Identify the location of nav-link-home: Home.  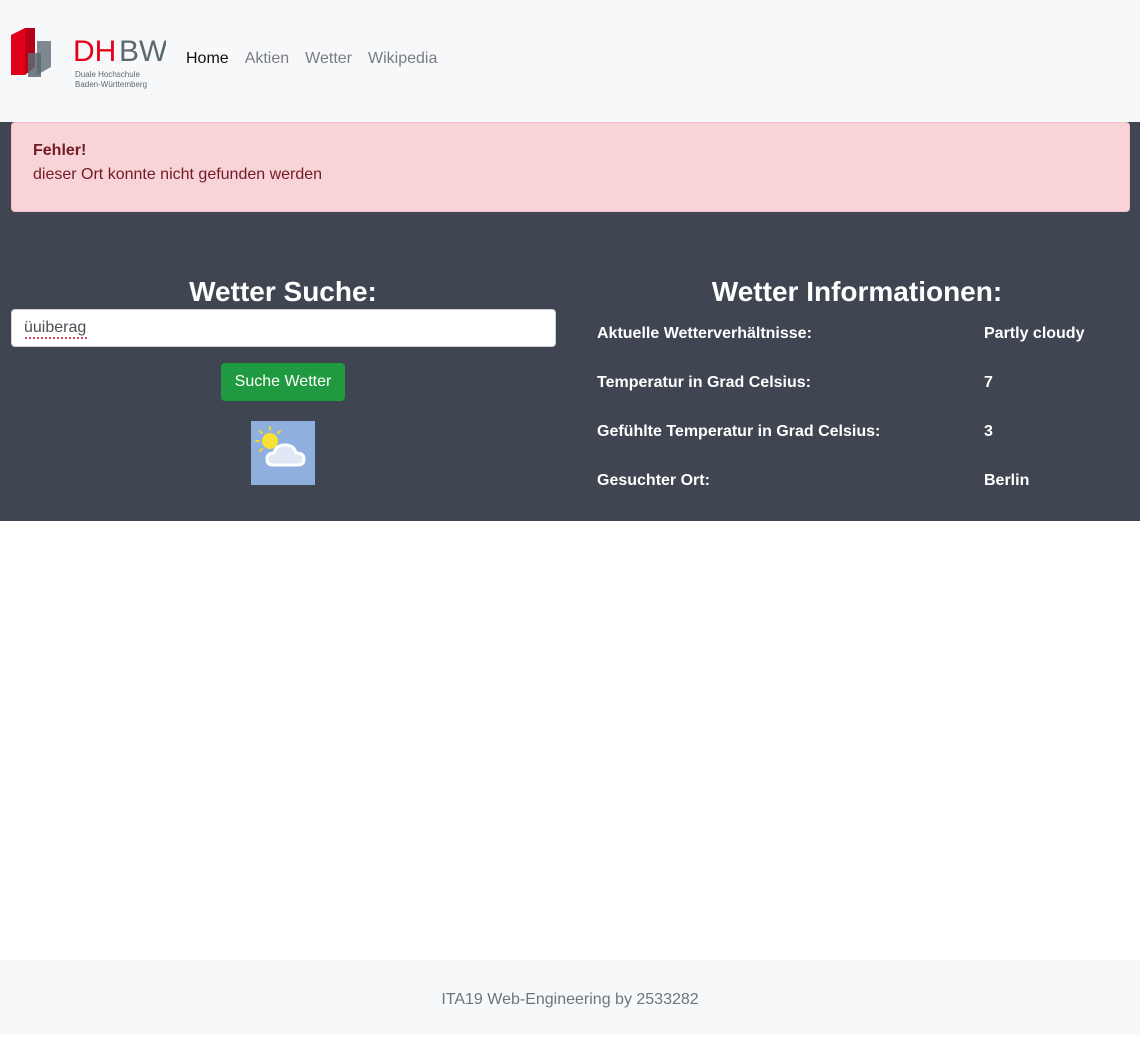
(207, 59).